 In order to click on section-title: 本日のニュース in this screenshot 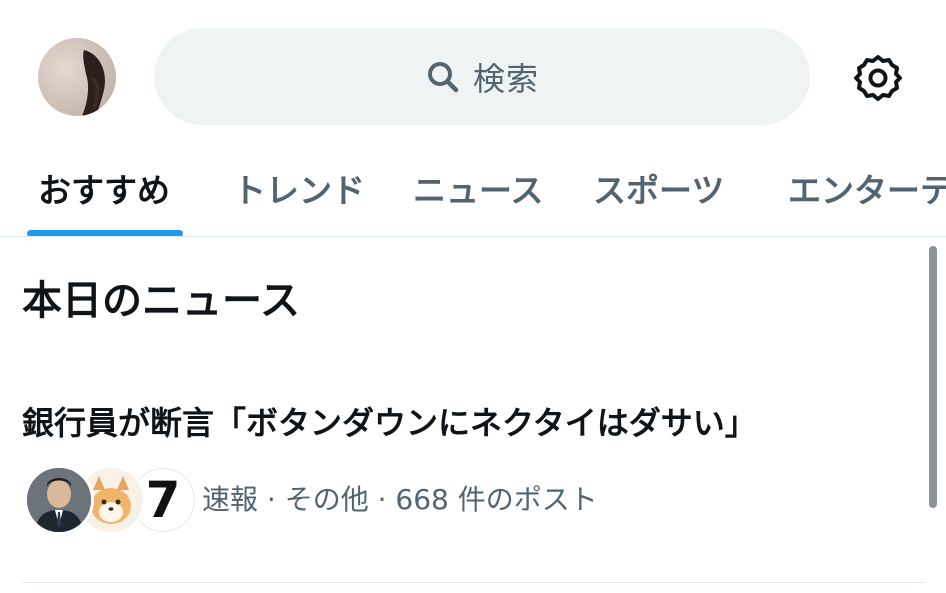, I will do `click(161, 301)`.